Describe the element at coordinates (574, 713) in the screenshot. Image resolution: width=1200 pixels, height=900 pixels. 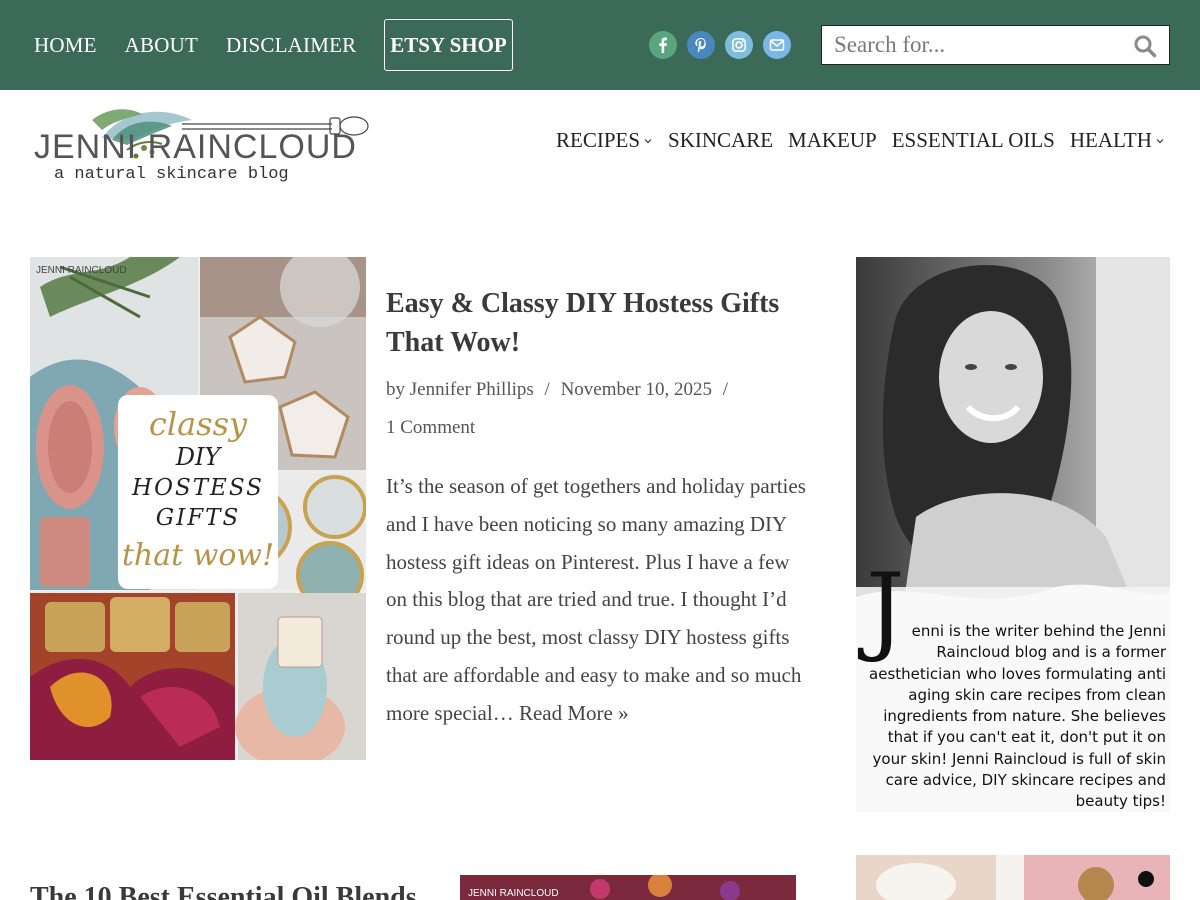
I see `read-more-link: Read More »` at that location.